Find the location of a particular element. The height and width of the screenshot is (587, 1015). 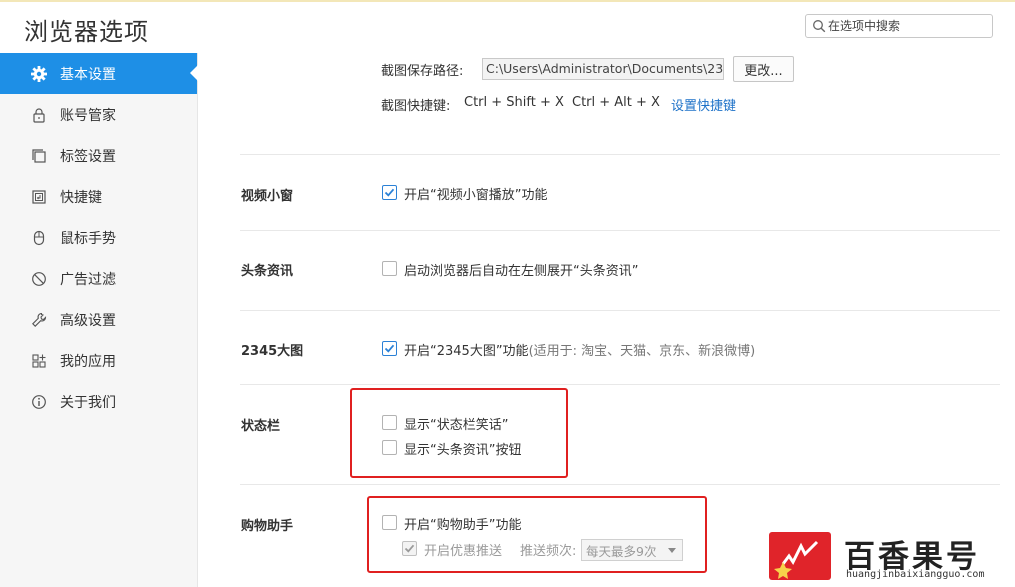

search-input is located at coordinates (908, 26).